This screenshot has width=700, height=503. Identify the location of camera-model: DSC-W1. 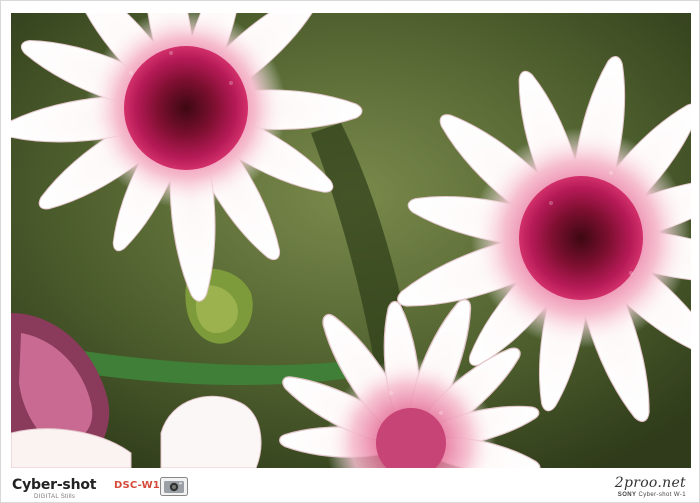
(137, 485).